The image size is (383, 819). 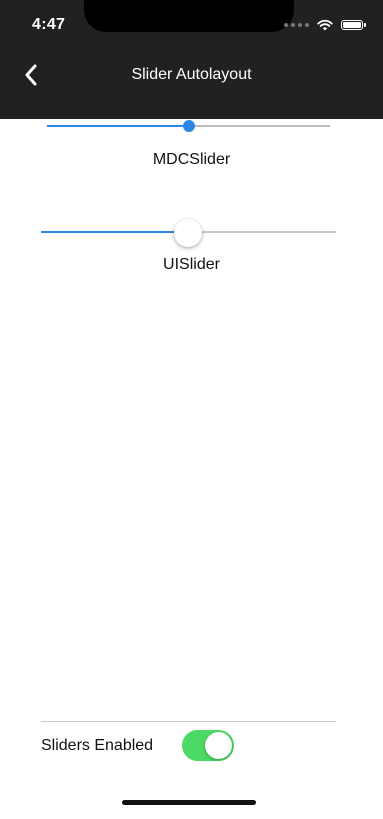 What do you see at coordinates (49, 24) in the screenshot?
I see `status-time: 4:47` at bounding box center [49, 24].